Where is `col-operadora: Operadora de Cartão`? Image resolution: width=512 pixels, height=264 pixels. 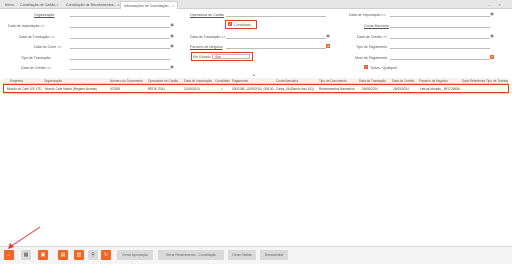
col-operadora: Operadora de Cartão is located at coordinates (167, 81).